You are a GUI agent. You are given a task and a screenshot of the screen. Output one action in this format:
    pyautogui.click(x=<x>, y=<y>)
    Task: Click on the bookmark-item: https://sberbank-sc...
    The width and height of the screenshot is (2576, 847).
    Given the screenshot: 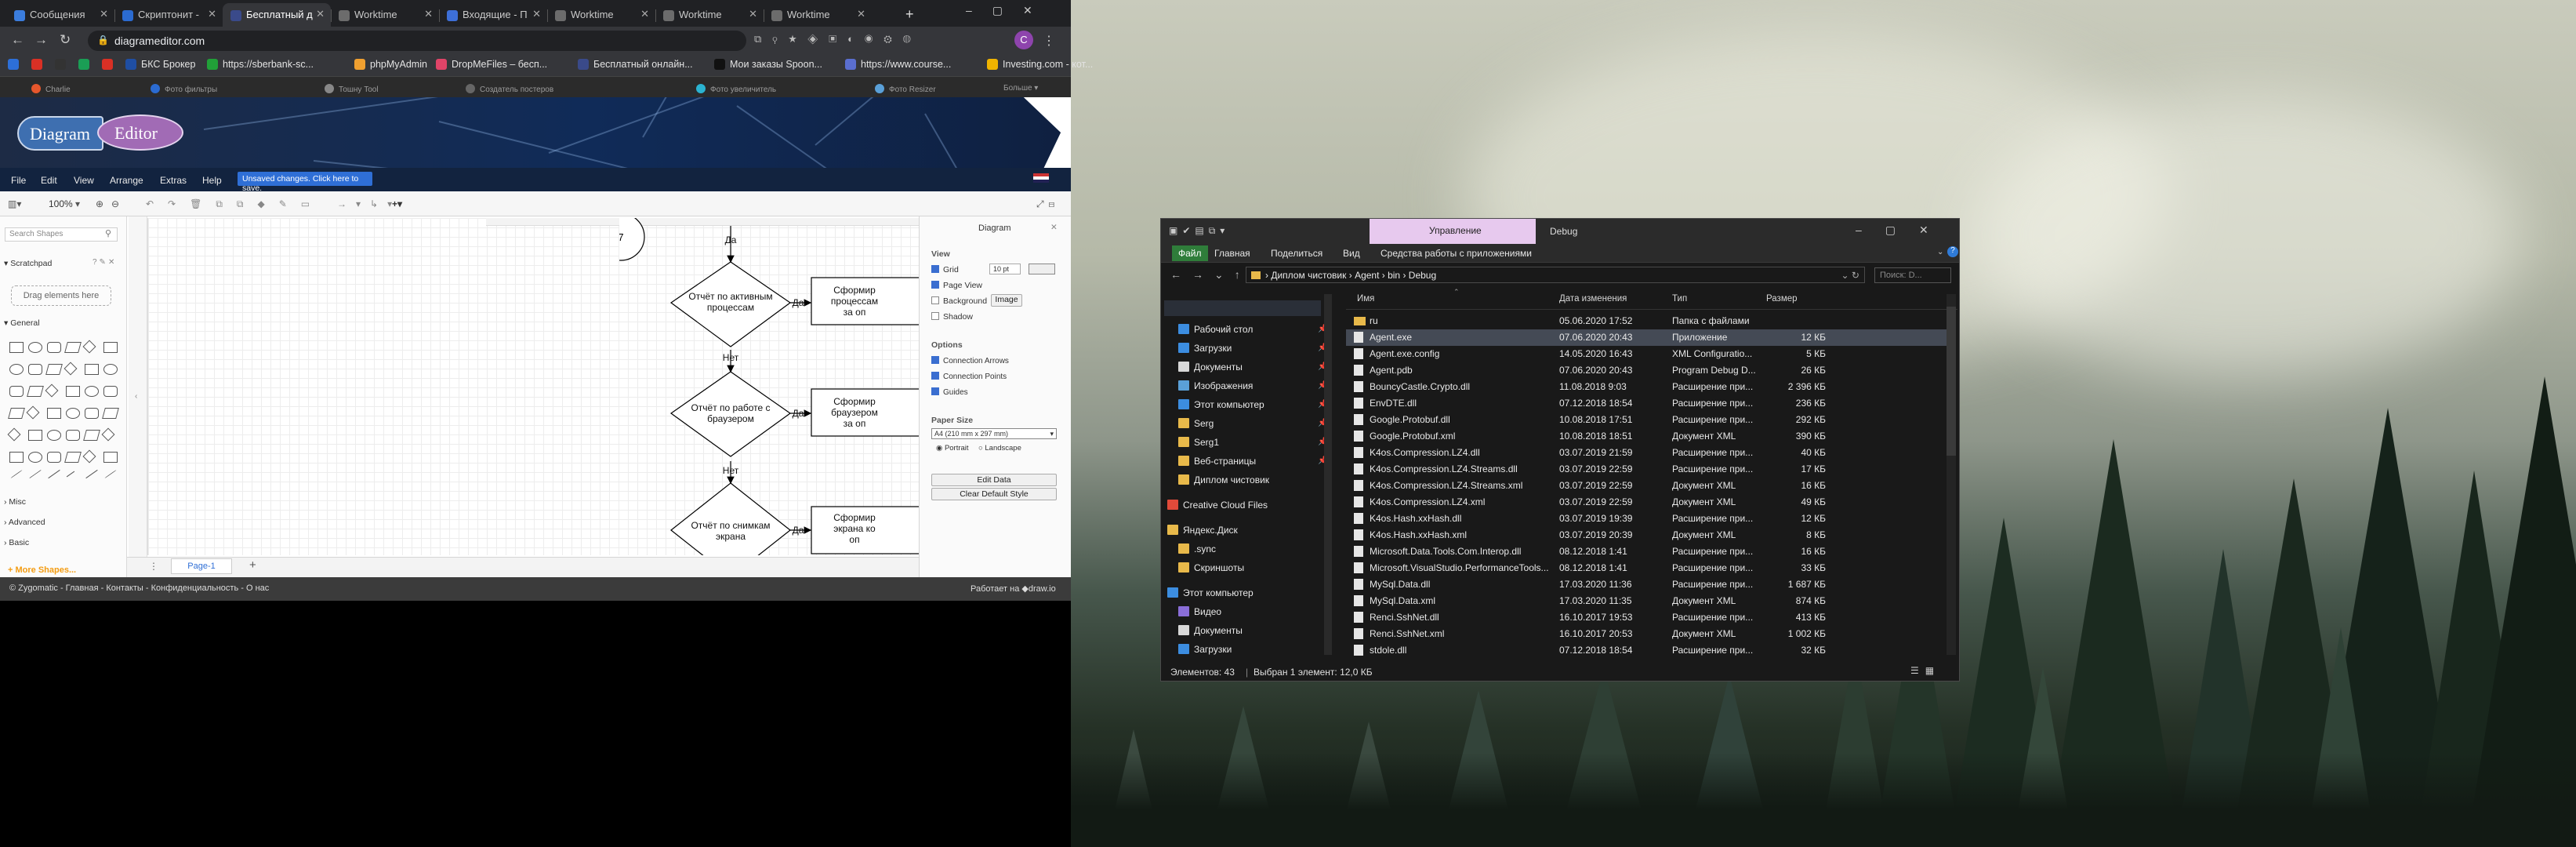 What is the action you would take?
    pyautogui.click(x=260, y=64)
    